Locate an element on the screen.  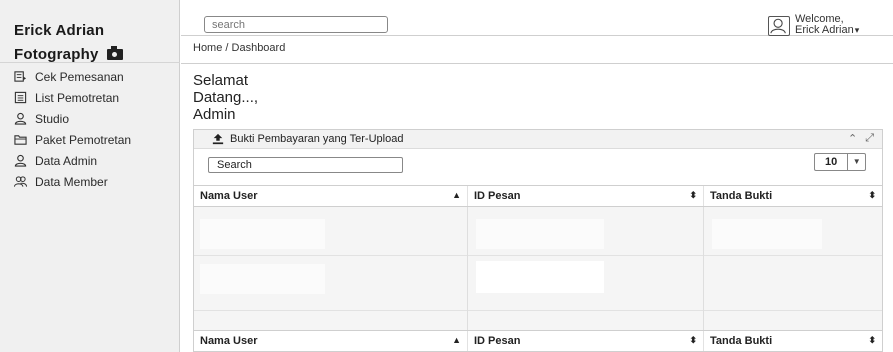
sidebar-item-list-pemotretan: List Pemotretan is located at coordinates (72, 97).